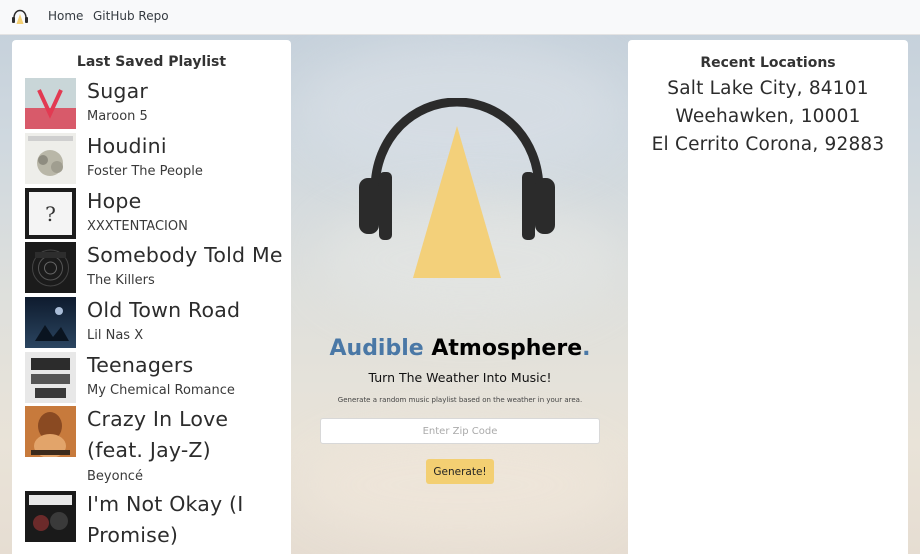  Describe the element at coordinates (137, 226) in the screenshot. I see `track-artist: XXXTENTACION` at that location.